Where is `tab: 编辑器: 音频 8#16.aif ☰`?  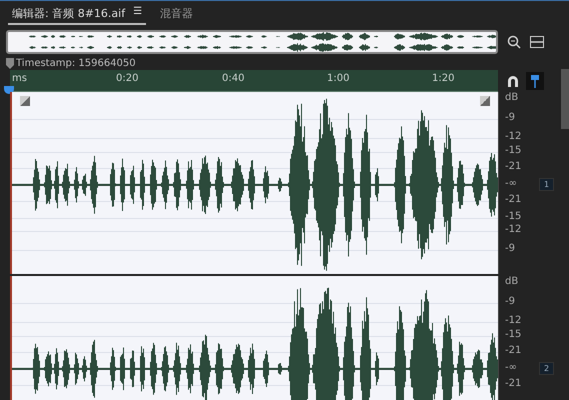 tab: 编辑器: 音频 8#16.aif ☰ is located at coordinates (77, 14).